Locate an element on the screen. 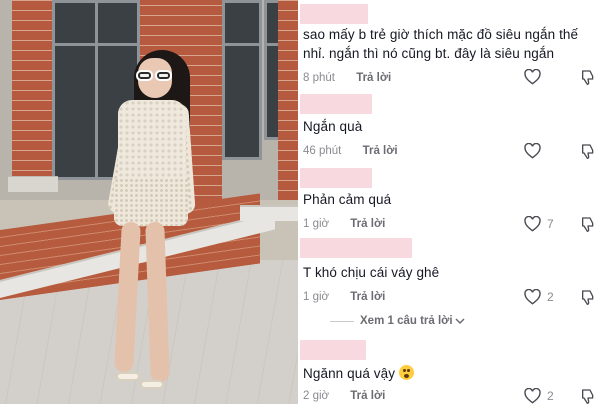 This screenshot has height=404, width=600. view-replies-label: Xem 1 câu trả lời is located at coordinates (406, 321).